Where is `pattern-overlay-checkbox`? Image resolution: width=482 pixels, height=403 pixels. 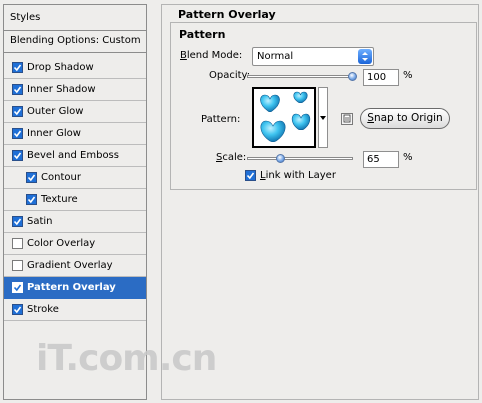
pattern-overlay-checkbox is located at coordinates (17, 287).